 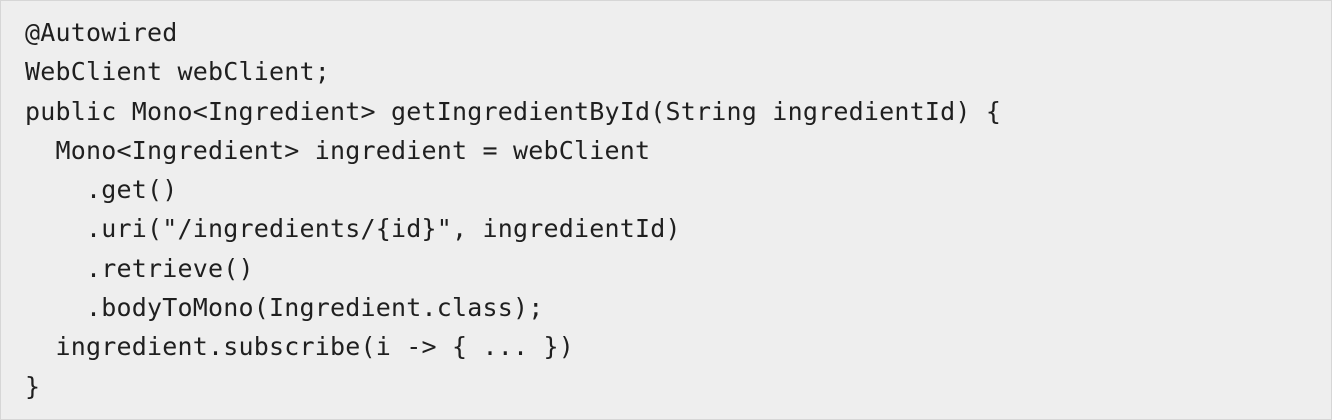 I want to click on code-line-7: .retrieve(), so click(x=139, y=268).